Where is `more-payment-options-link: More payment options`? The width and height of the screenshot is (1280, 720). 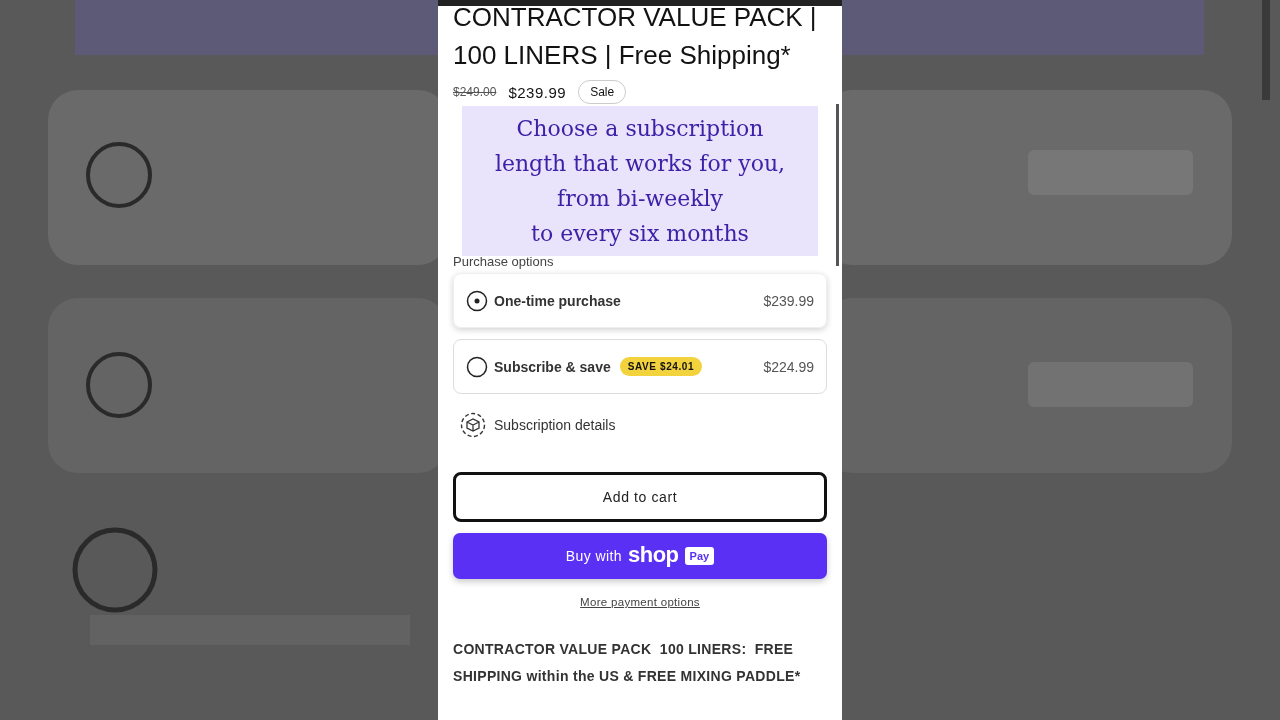
more-payment-options-link: More payment options is located at coordinates (640, 602).